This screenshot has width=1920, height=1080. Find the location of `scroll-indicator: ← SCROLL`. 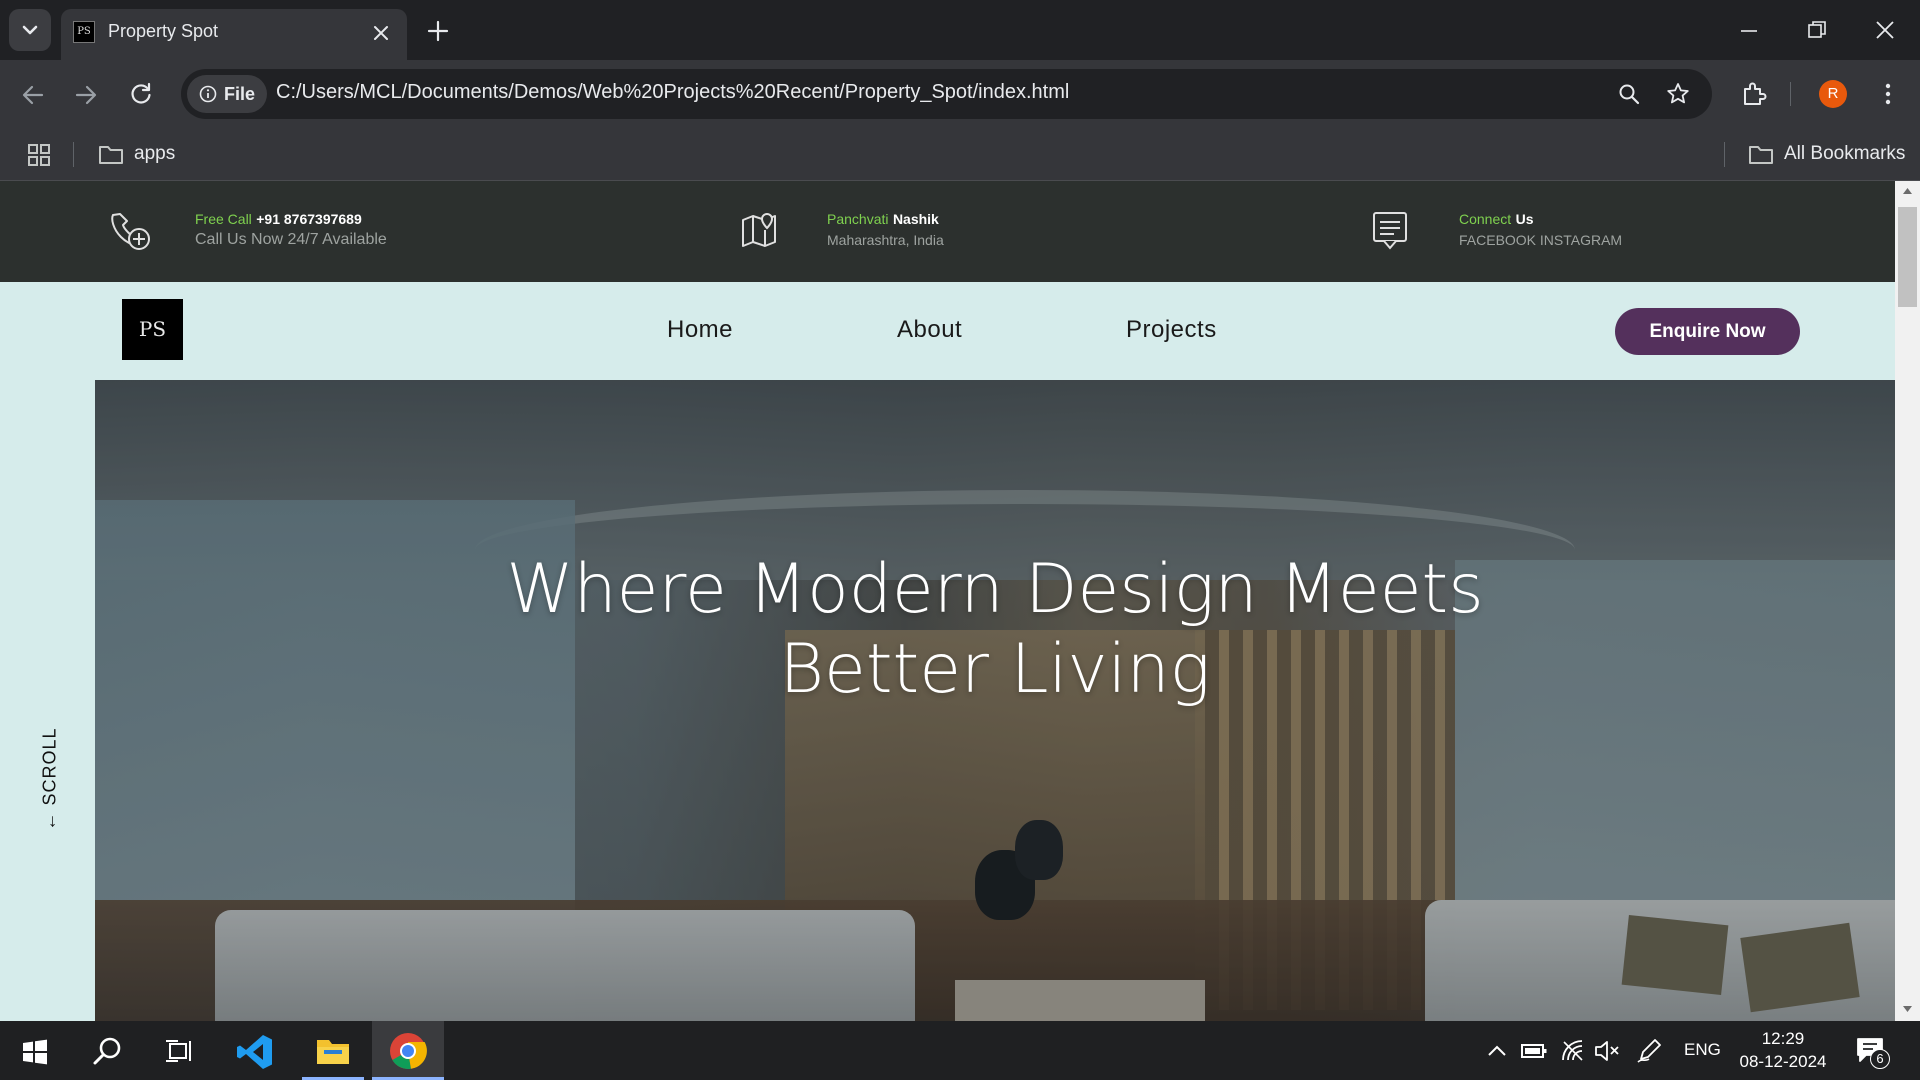

scroll-indicator: ← SCROLL is located at coordinates (50, 779).